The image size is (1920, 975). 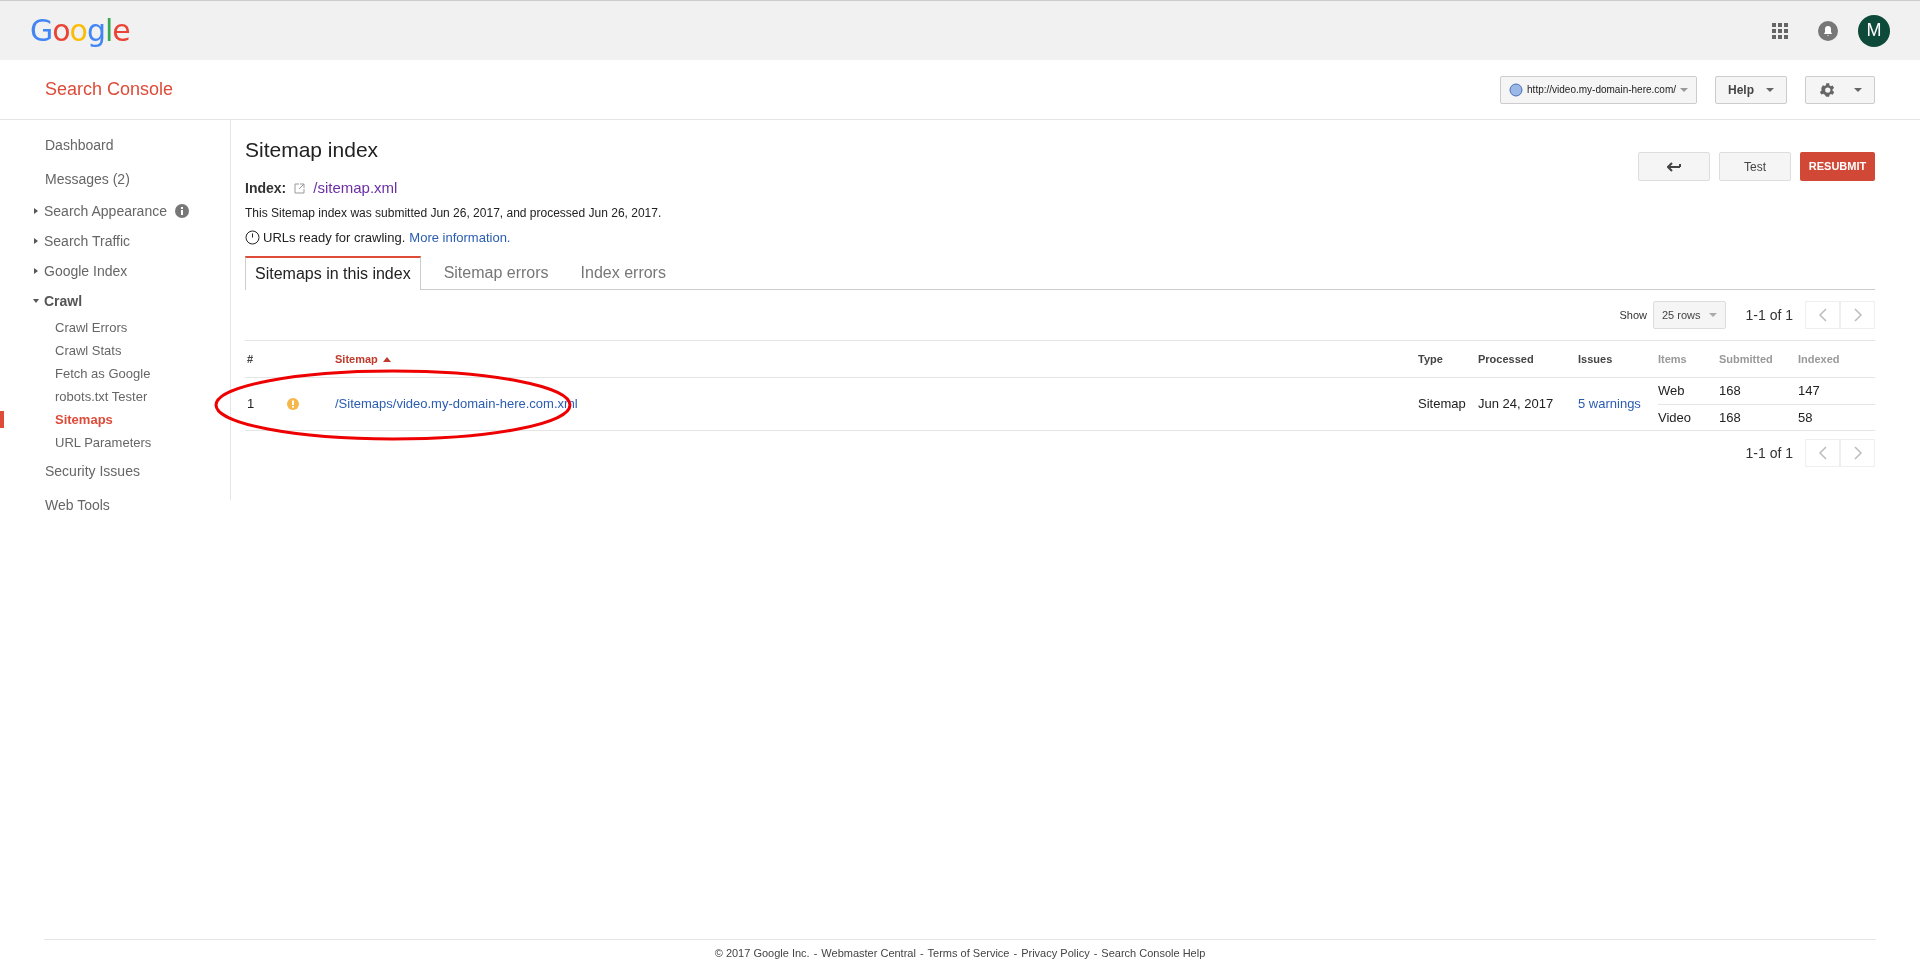 What do you see at coordinates (87, 179) in the screenshot?
I see `sidebar-item: Messages (2)` at bounding box center [87, 179].